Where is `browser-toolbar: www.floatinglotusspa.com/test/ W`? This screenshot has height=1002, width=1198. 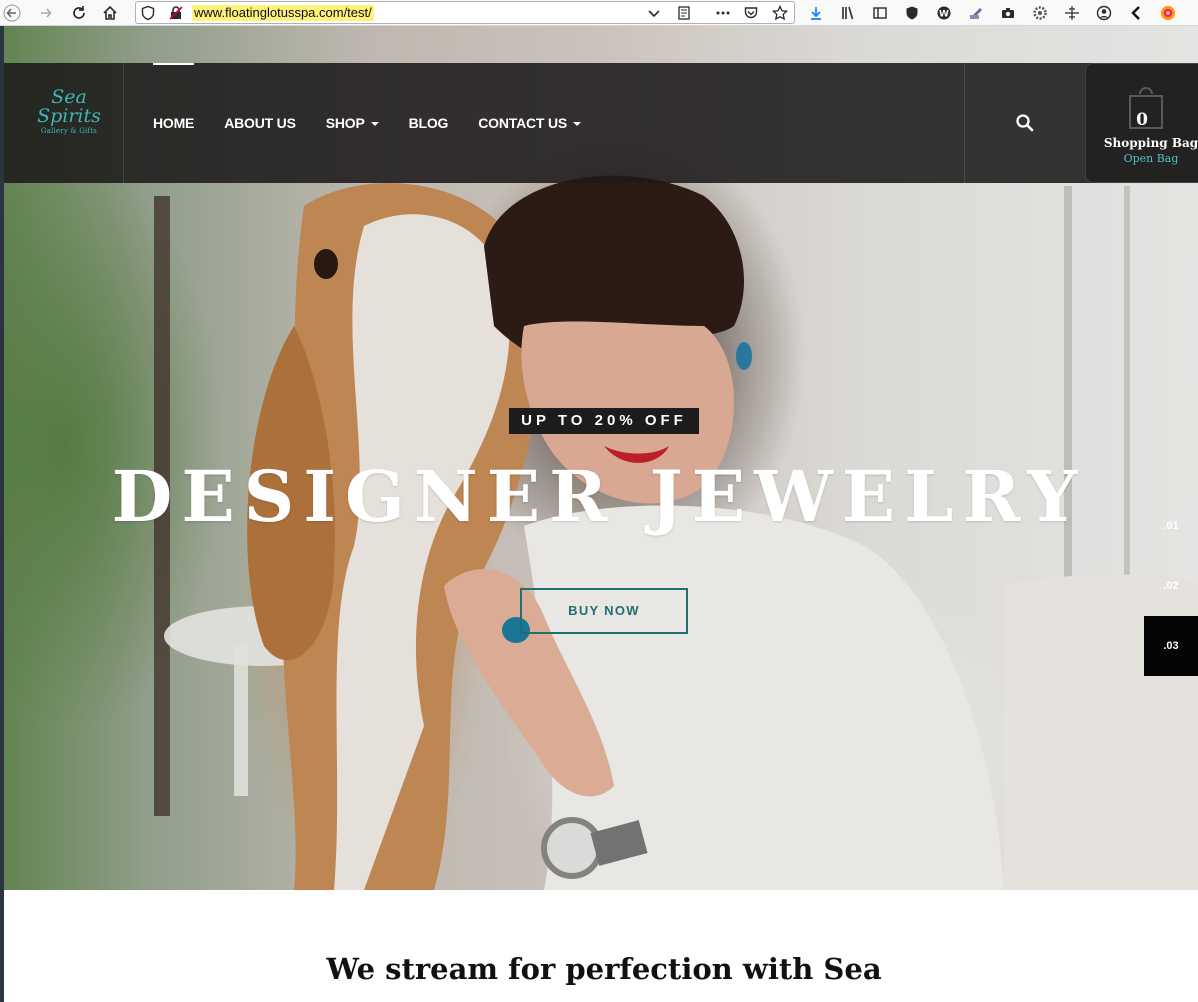 browser-toolbar: www.floatinglotusspa.com/test/ W is located at coordinates (599, 13).